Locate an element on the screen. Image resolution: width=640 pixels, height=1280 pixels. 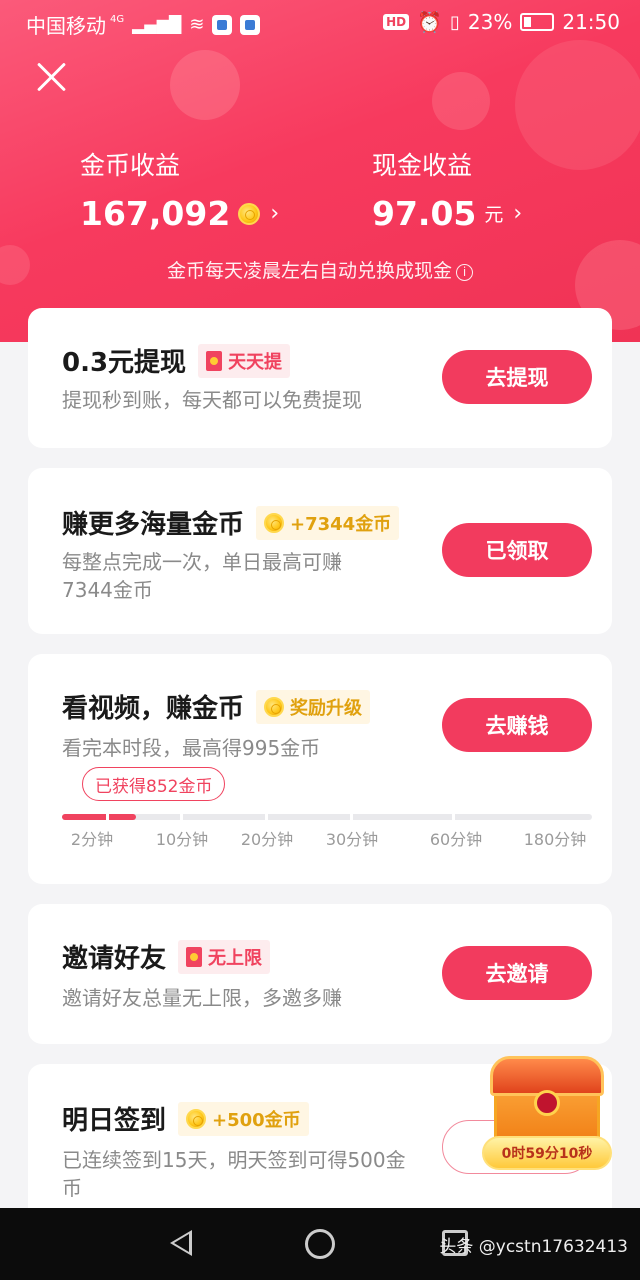
coin-earnings-label: 金币收益 is located at coordinates (130, 165).